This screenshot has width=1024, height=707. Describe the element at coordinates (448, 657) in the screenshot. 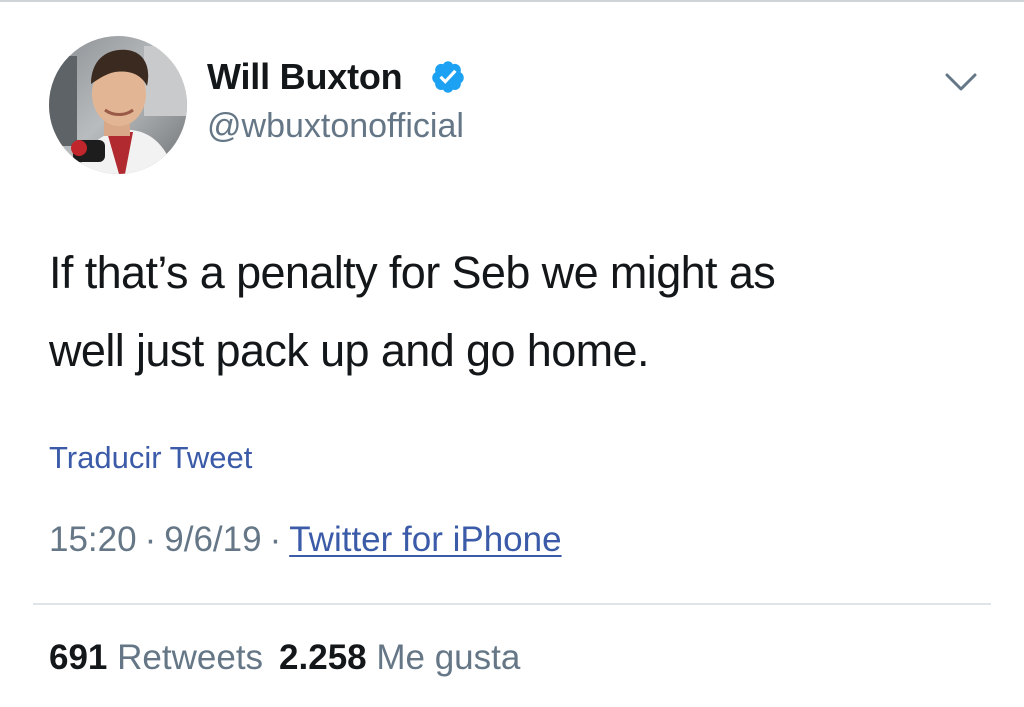

I see `likes-label: Me gusta` at that location.